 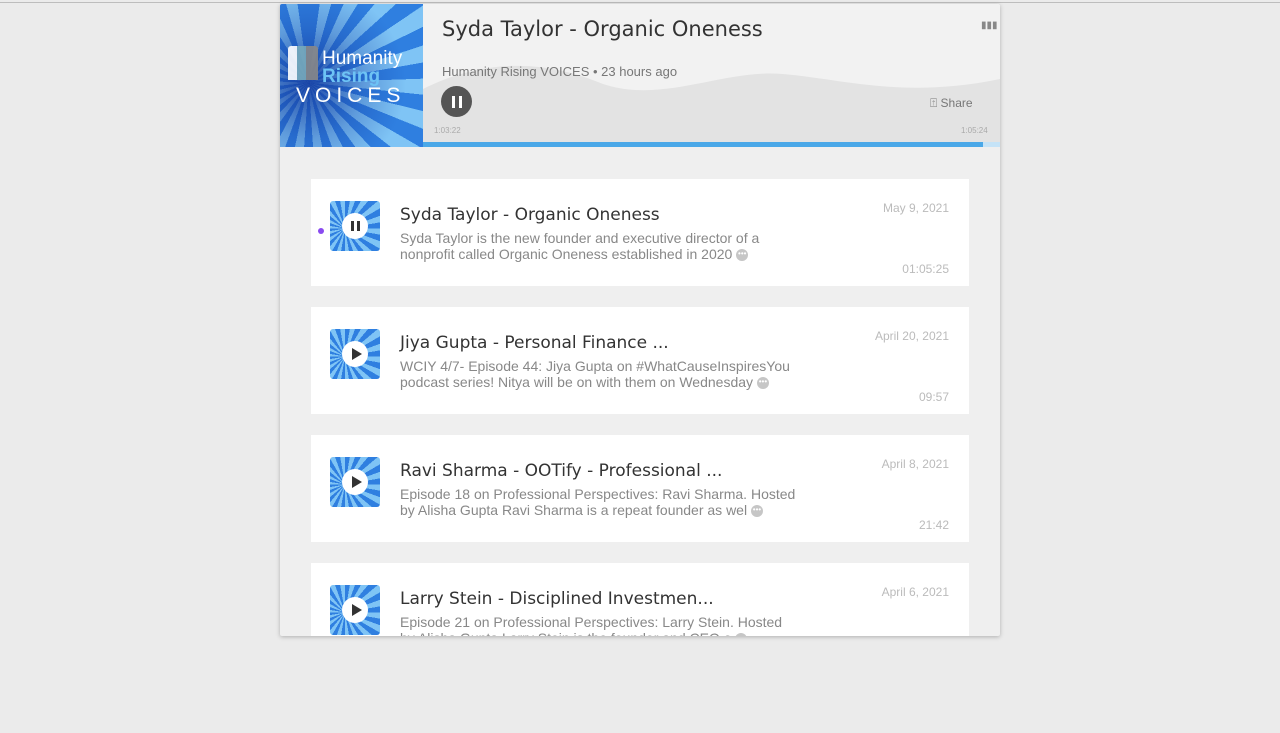 I want to click on logo-text: VOICES, so click(x=351, y=95).